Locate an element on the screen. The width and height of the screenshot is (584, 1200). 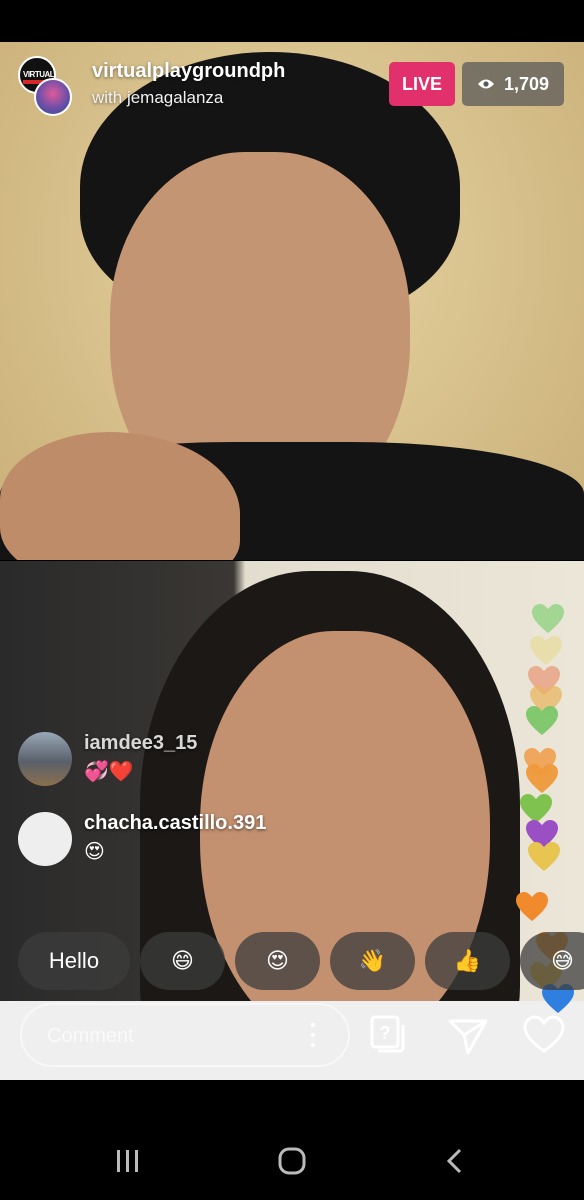
android-nav-bar is located at coordinates (292, 1140).